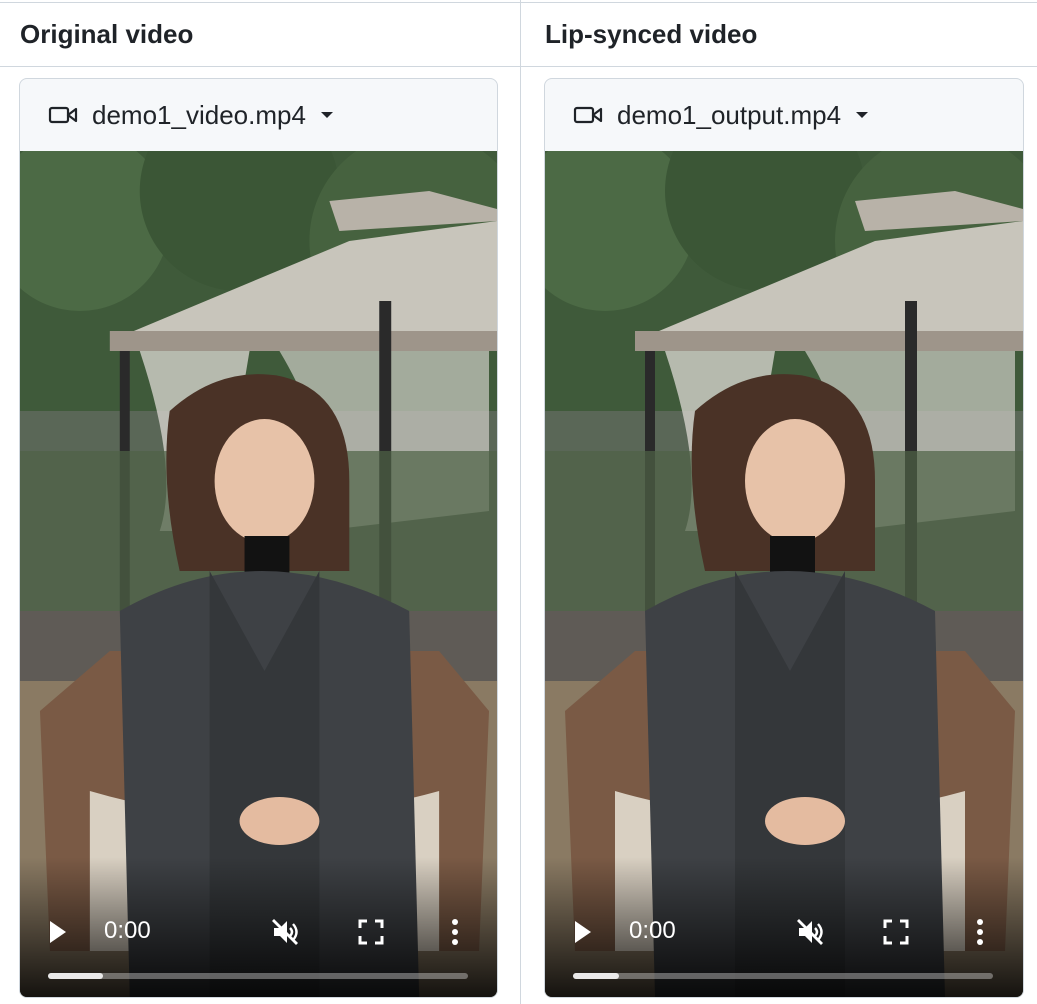  Describe the element at coordinates (785, 34) in the screenshot. I see `column-header-lipsynced: Lip-synced video` at that location.